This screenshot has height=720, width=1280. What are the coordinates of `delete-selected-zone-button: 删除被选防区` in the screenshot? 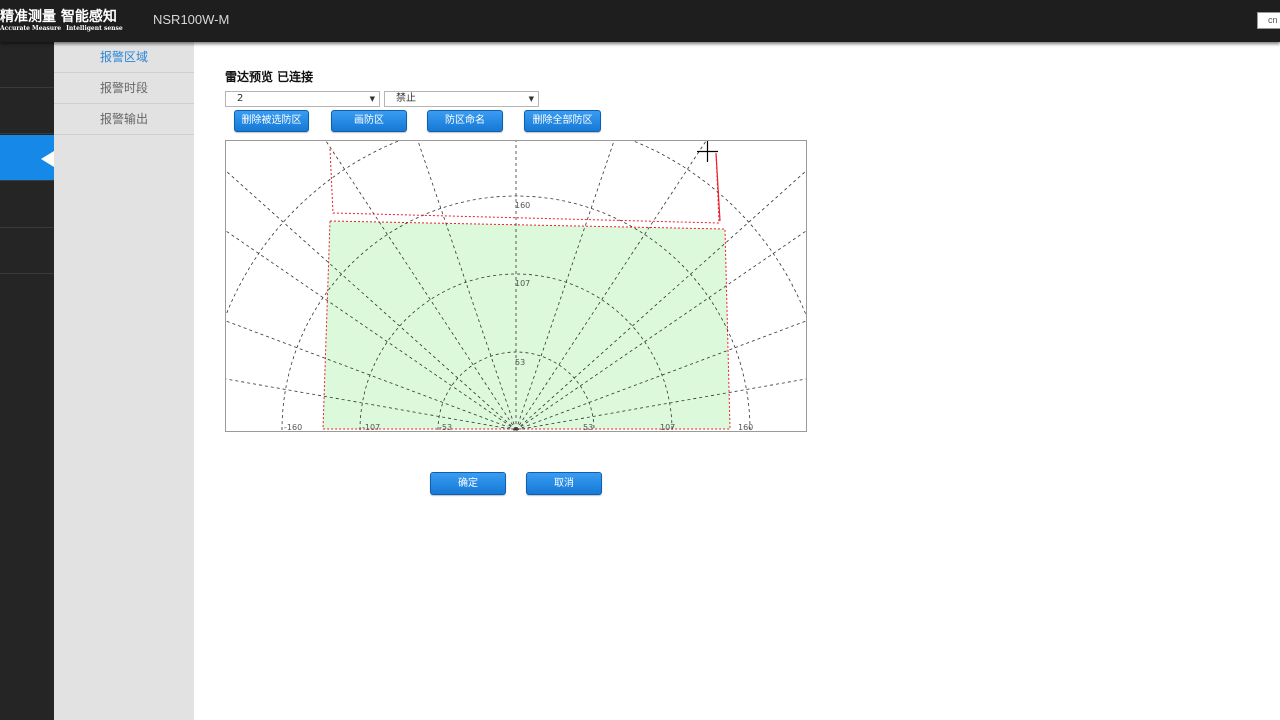 It's located at (271, 121).